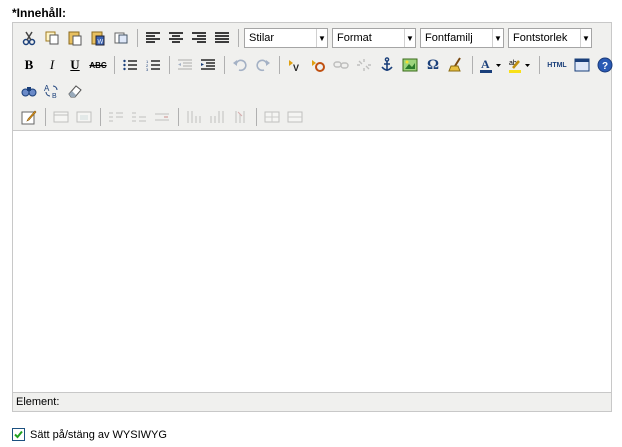  What do you see at coordinates (29, 91) in the screenshot?
I see `find-icon` at bounding box center [29, 91].